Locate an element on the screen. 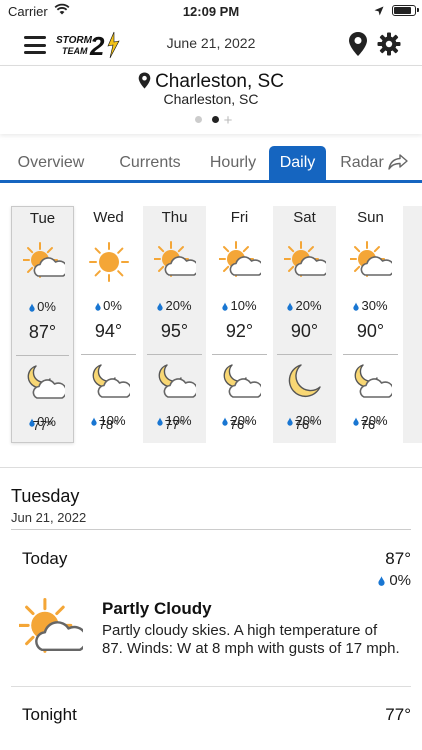 This screenshot has height=750, width=422. day-column: Thu 20% 95° 10% 77° is located at coordinates (174, 324).